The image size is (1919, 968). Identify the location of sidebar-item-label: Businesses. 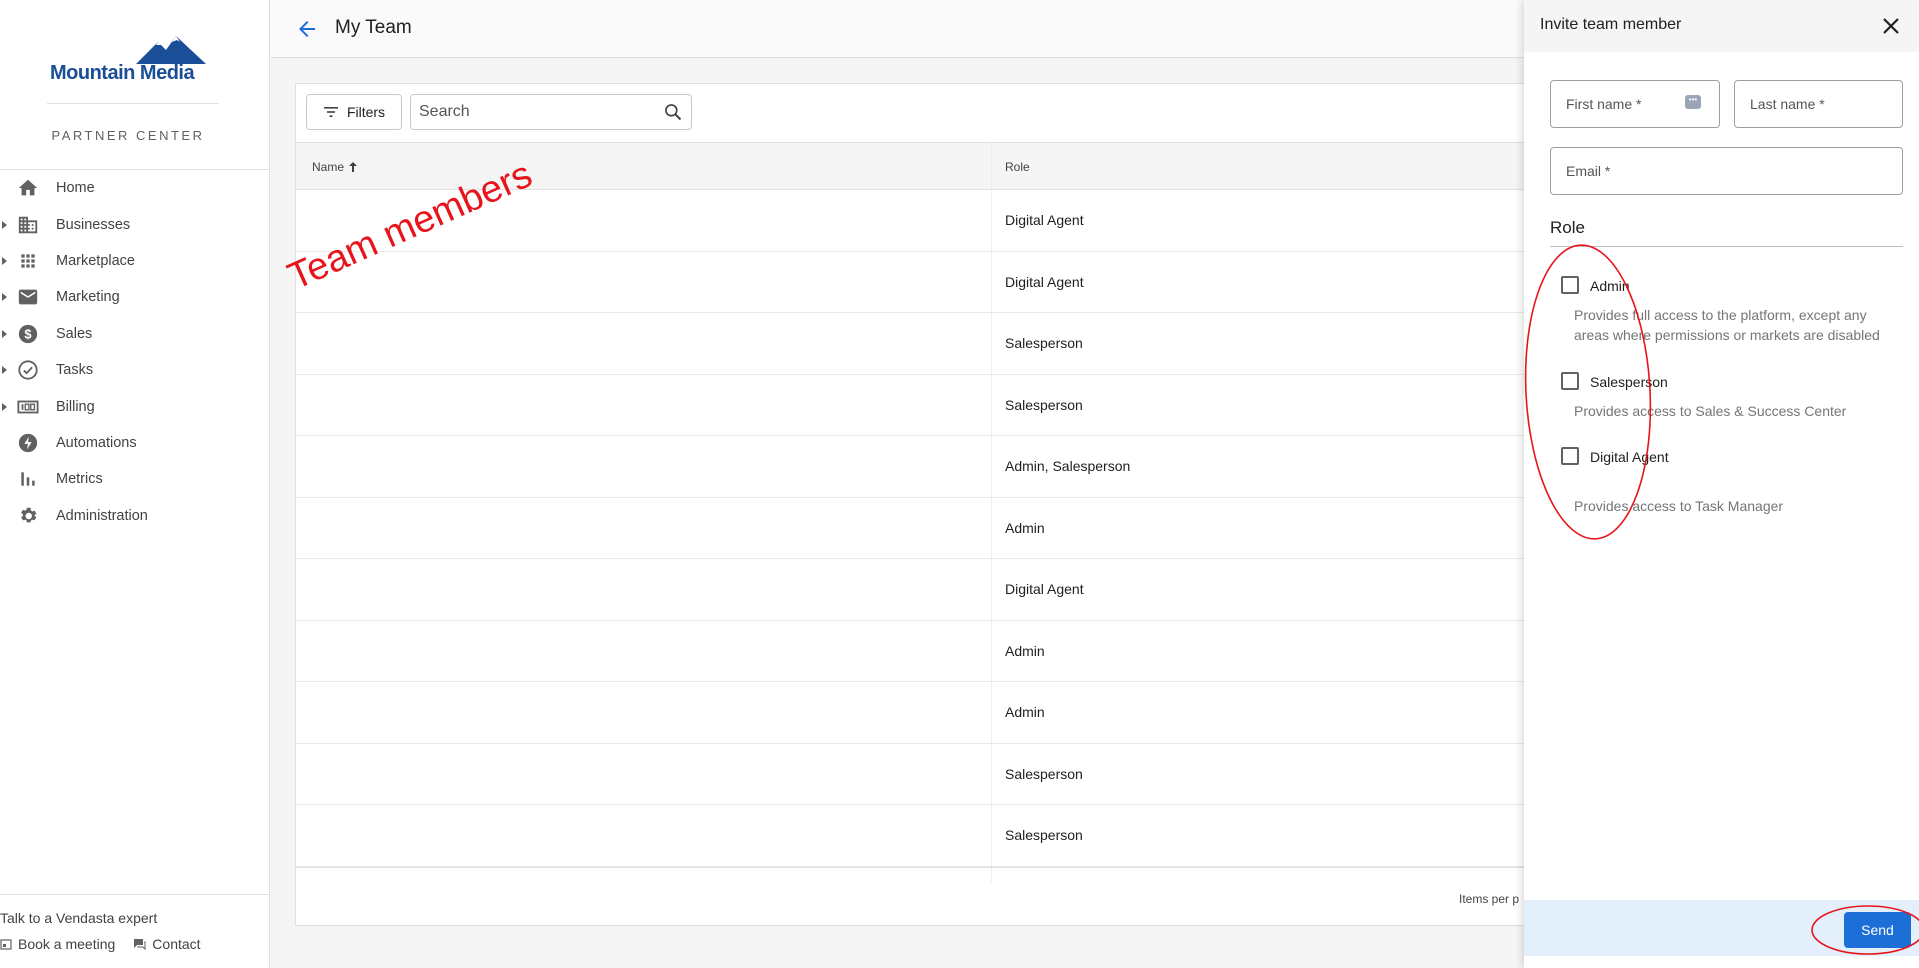
(93, 224).